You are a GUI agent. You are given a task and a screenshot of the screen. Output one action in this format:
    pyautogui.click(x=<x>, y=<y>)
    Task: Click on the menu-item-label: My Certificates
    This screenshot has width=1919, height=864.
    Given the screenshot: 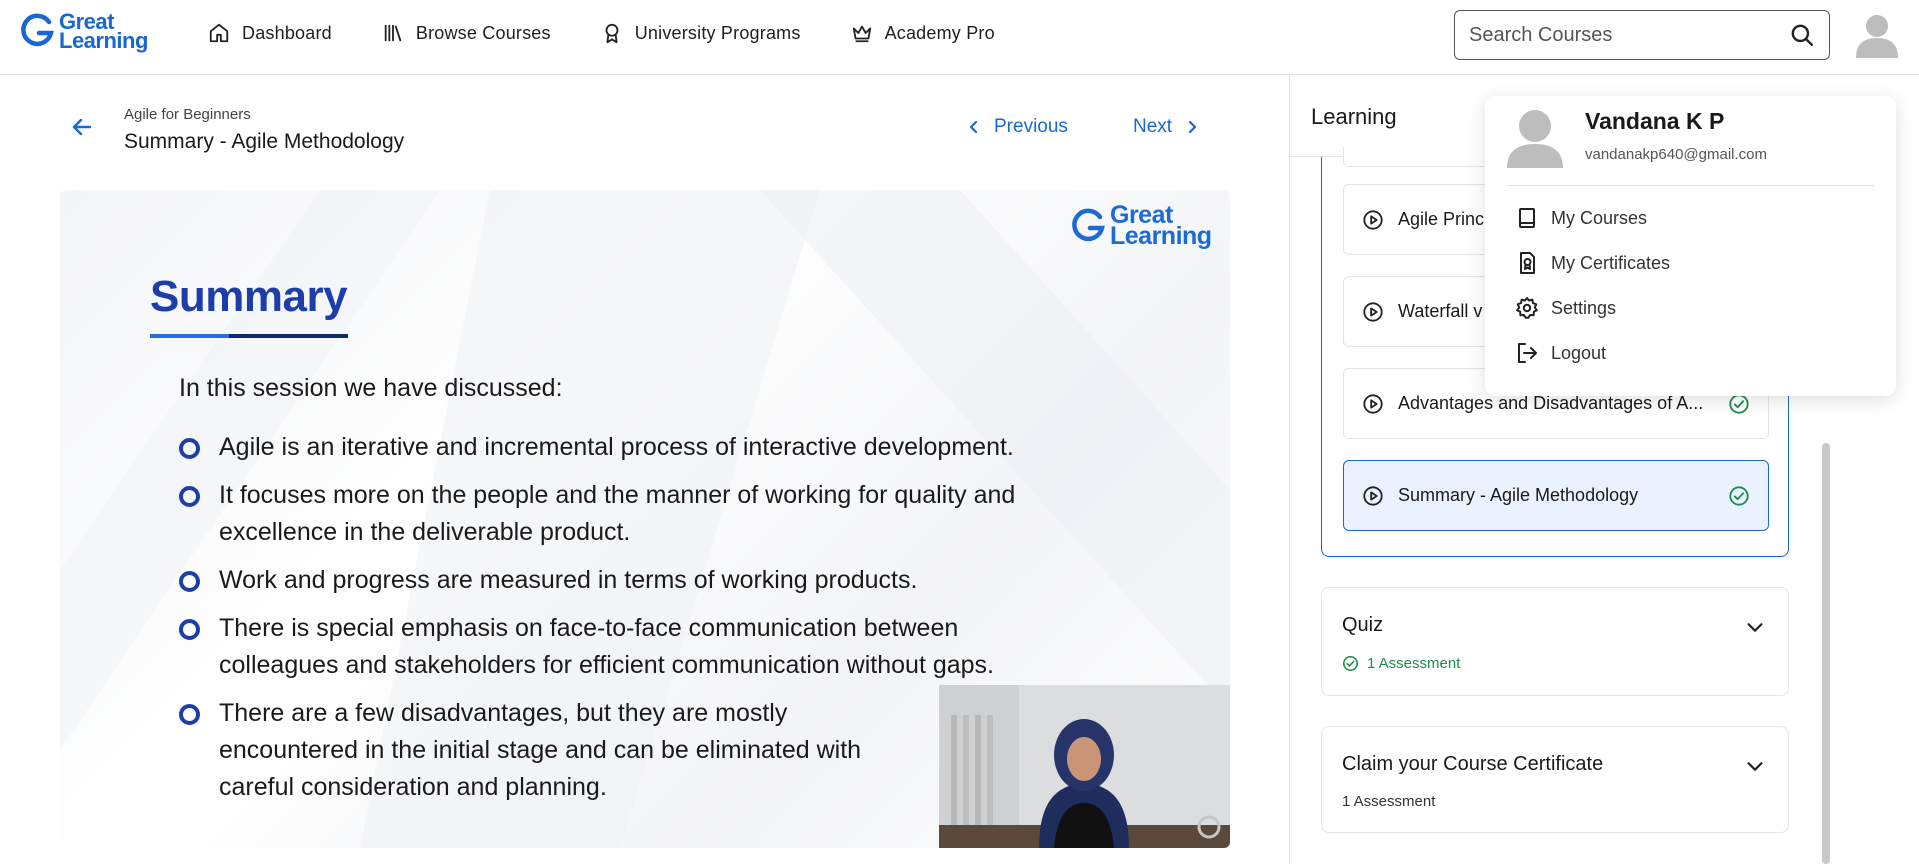 What is the action you would take?
    pyautogui.click(x=1611, y=262)
    